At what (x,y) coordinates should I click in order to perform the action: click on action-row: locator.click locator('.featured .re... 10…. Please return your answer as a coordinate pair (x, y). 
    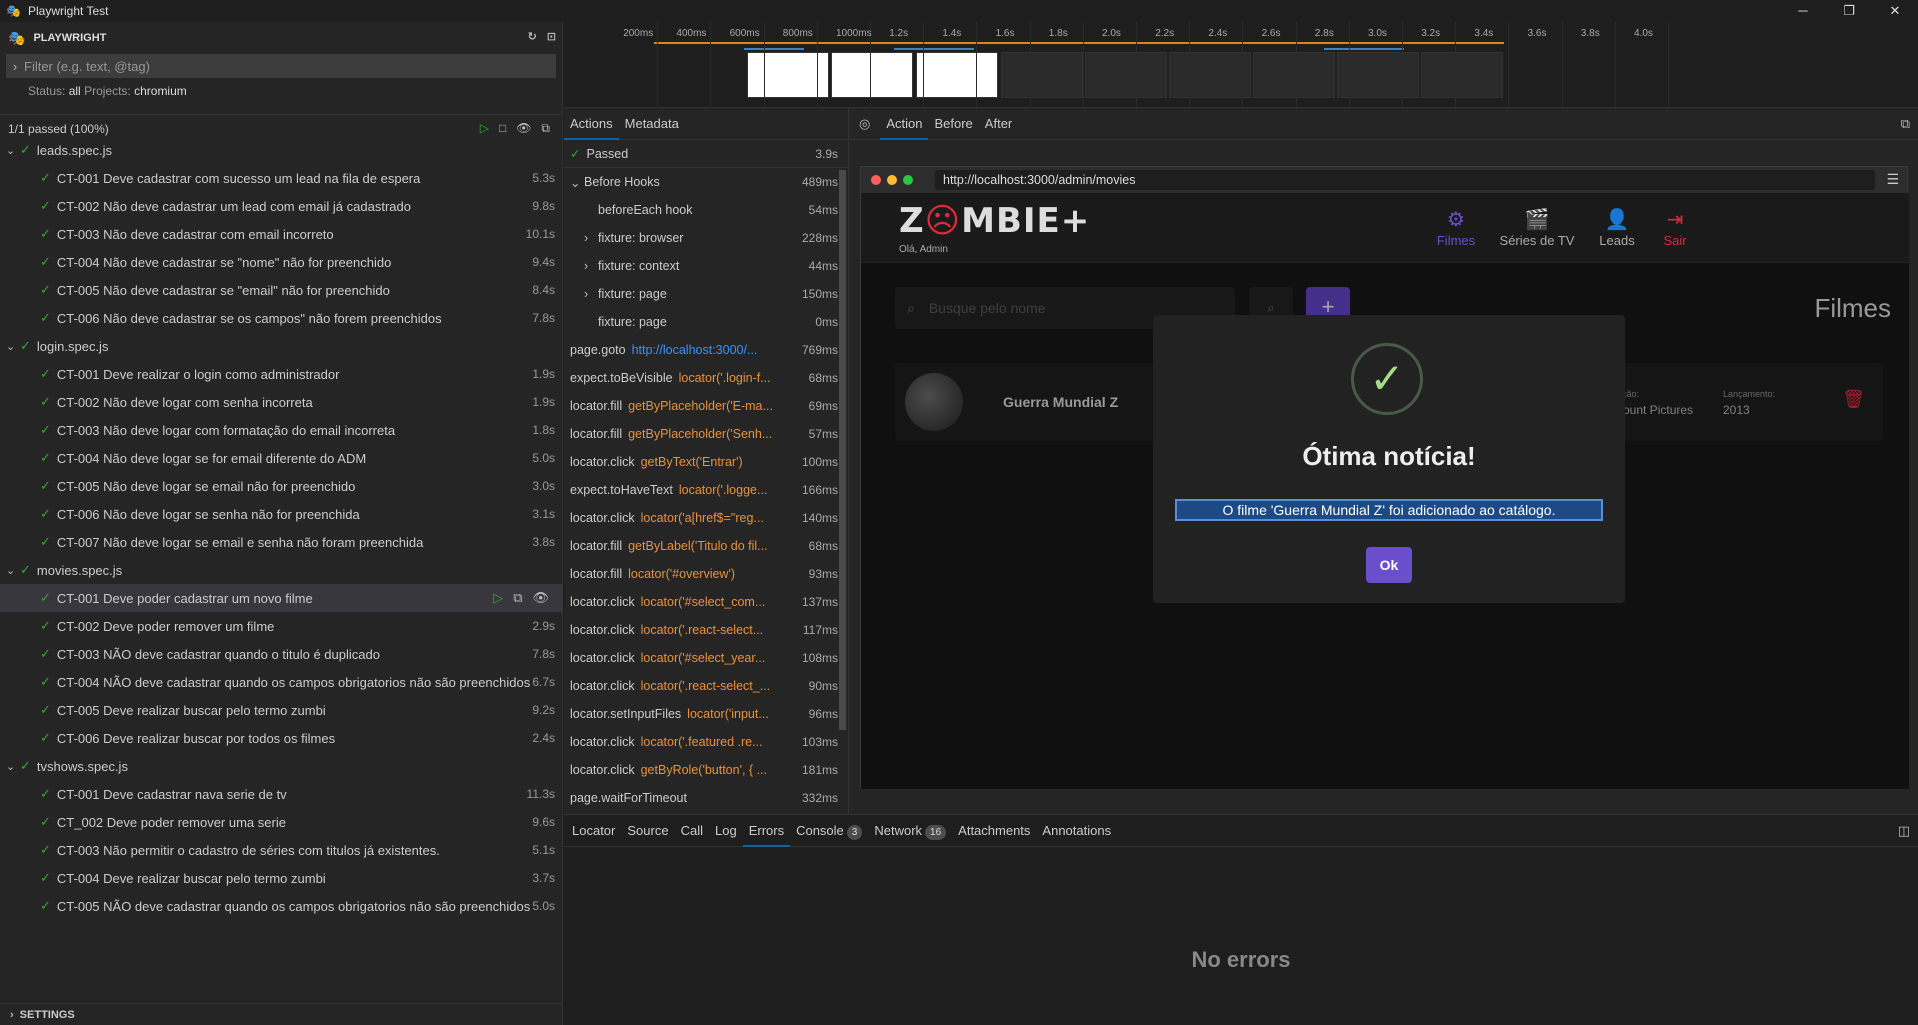
    Looking at the image, I should click on (706, 742).